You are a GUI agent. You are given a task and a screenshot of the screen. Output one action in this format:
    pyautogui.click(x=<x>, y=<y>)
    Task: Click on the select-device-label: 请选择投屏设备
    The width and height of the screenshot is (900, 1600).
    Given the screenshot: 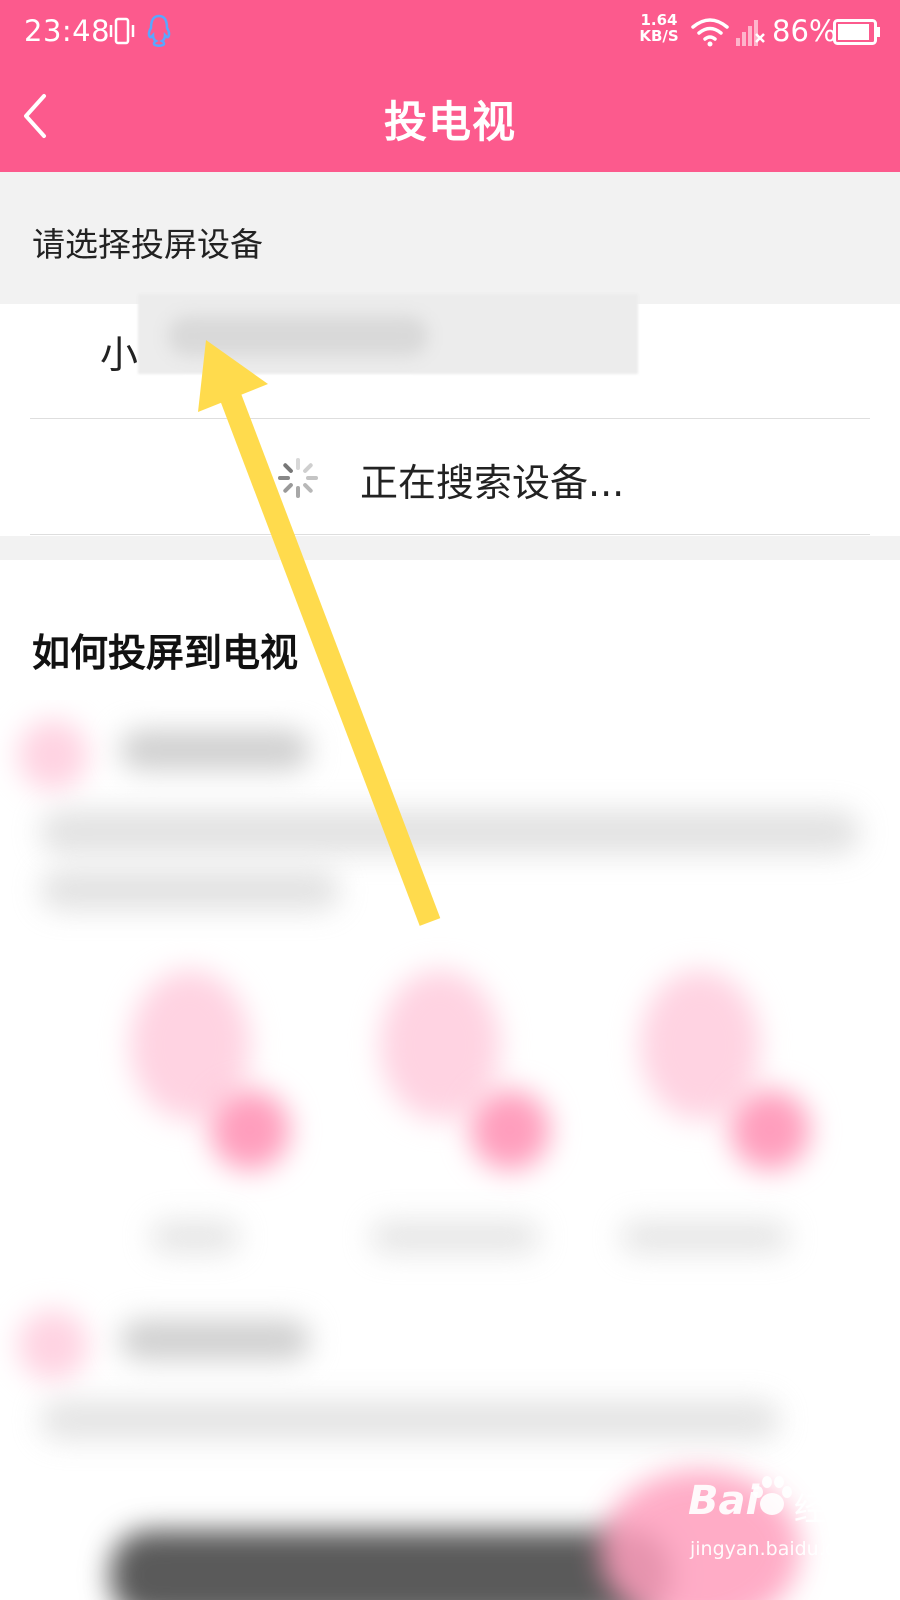 What is the action you would take?
    pyautogui.click(x=147, y=244)
    